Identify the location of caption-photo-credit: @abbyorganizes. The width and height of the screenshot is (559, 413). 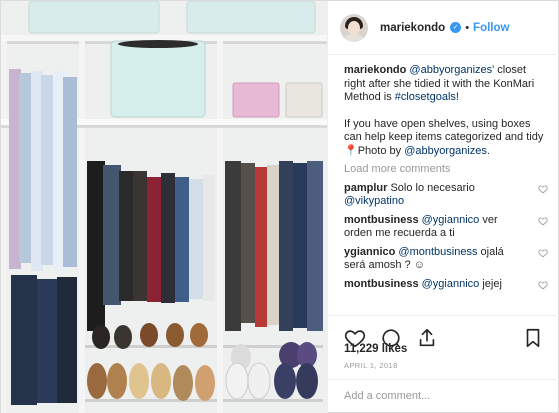
(445, 151).